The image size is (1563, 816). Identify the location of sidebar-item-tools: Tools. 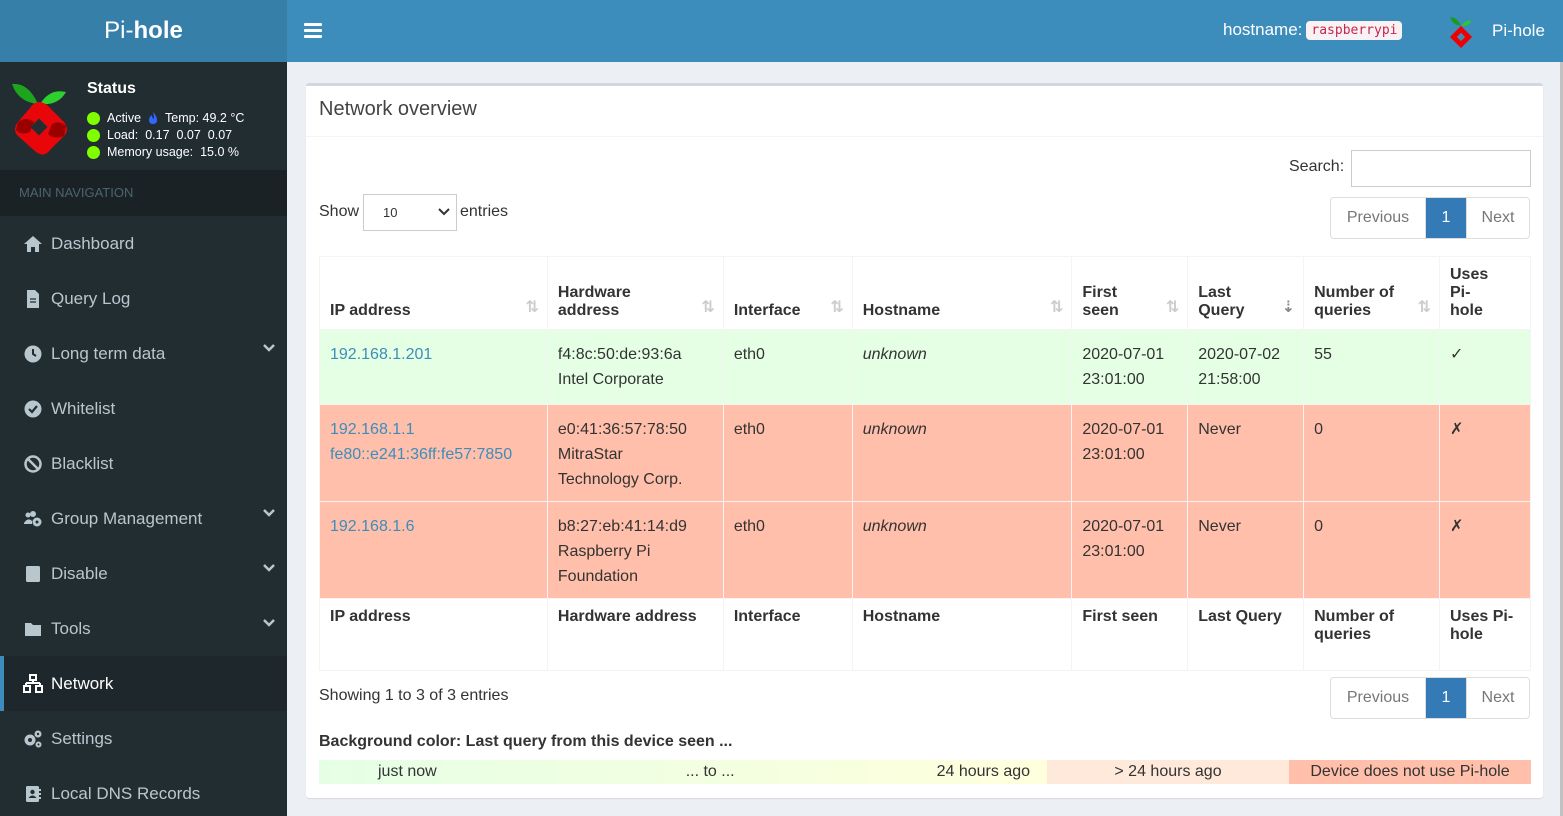
(143, 628).